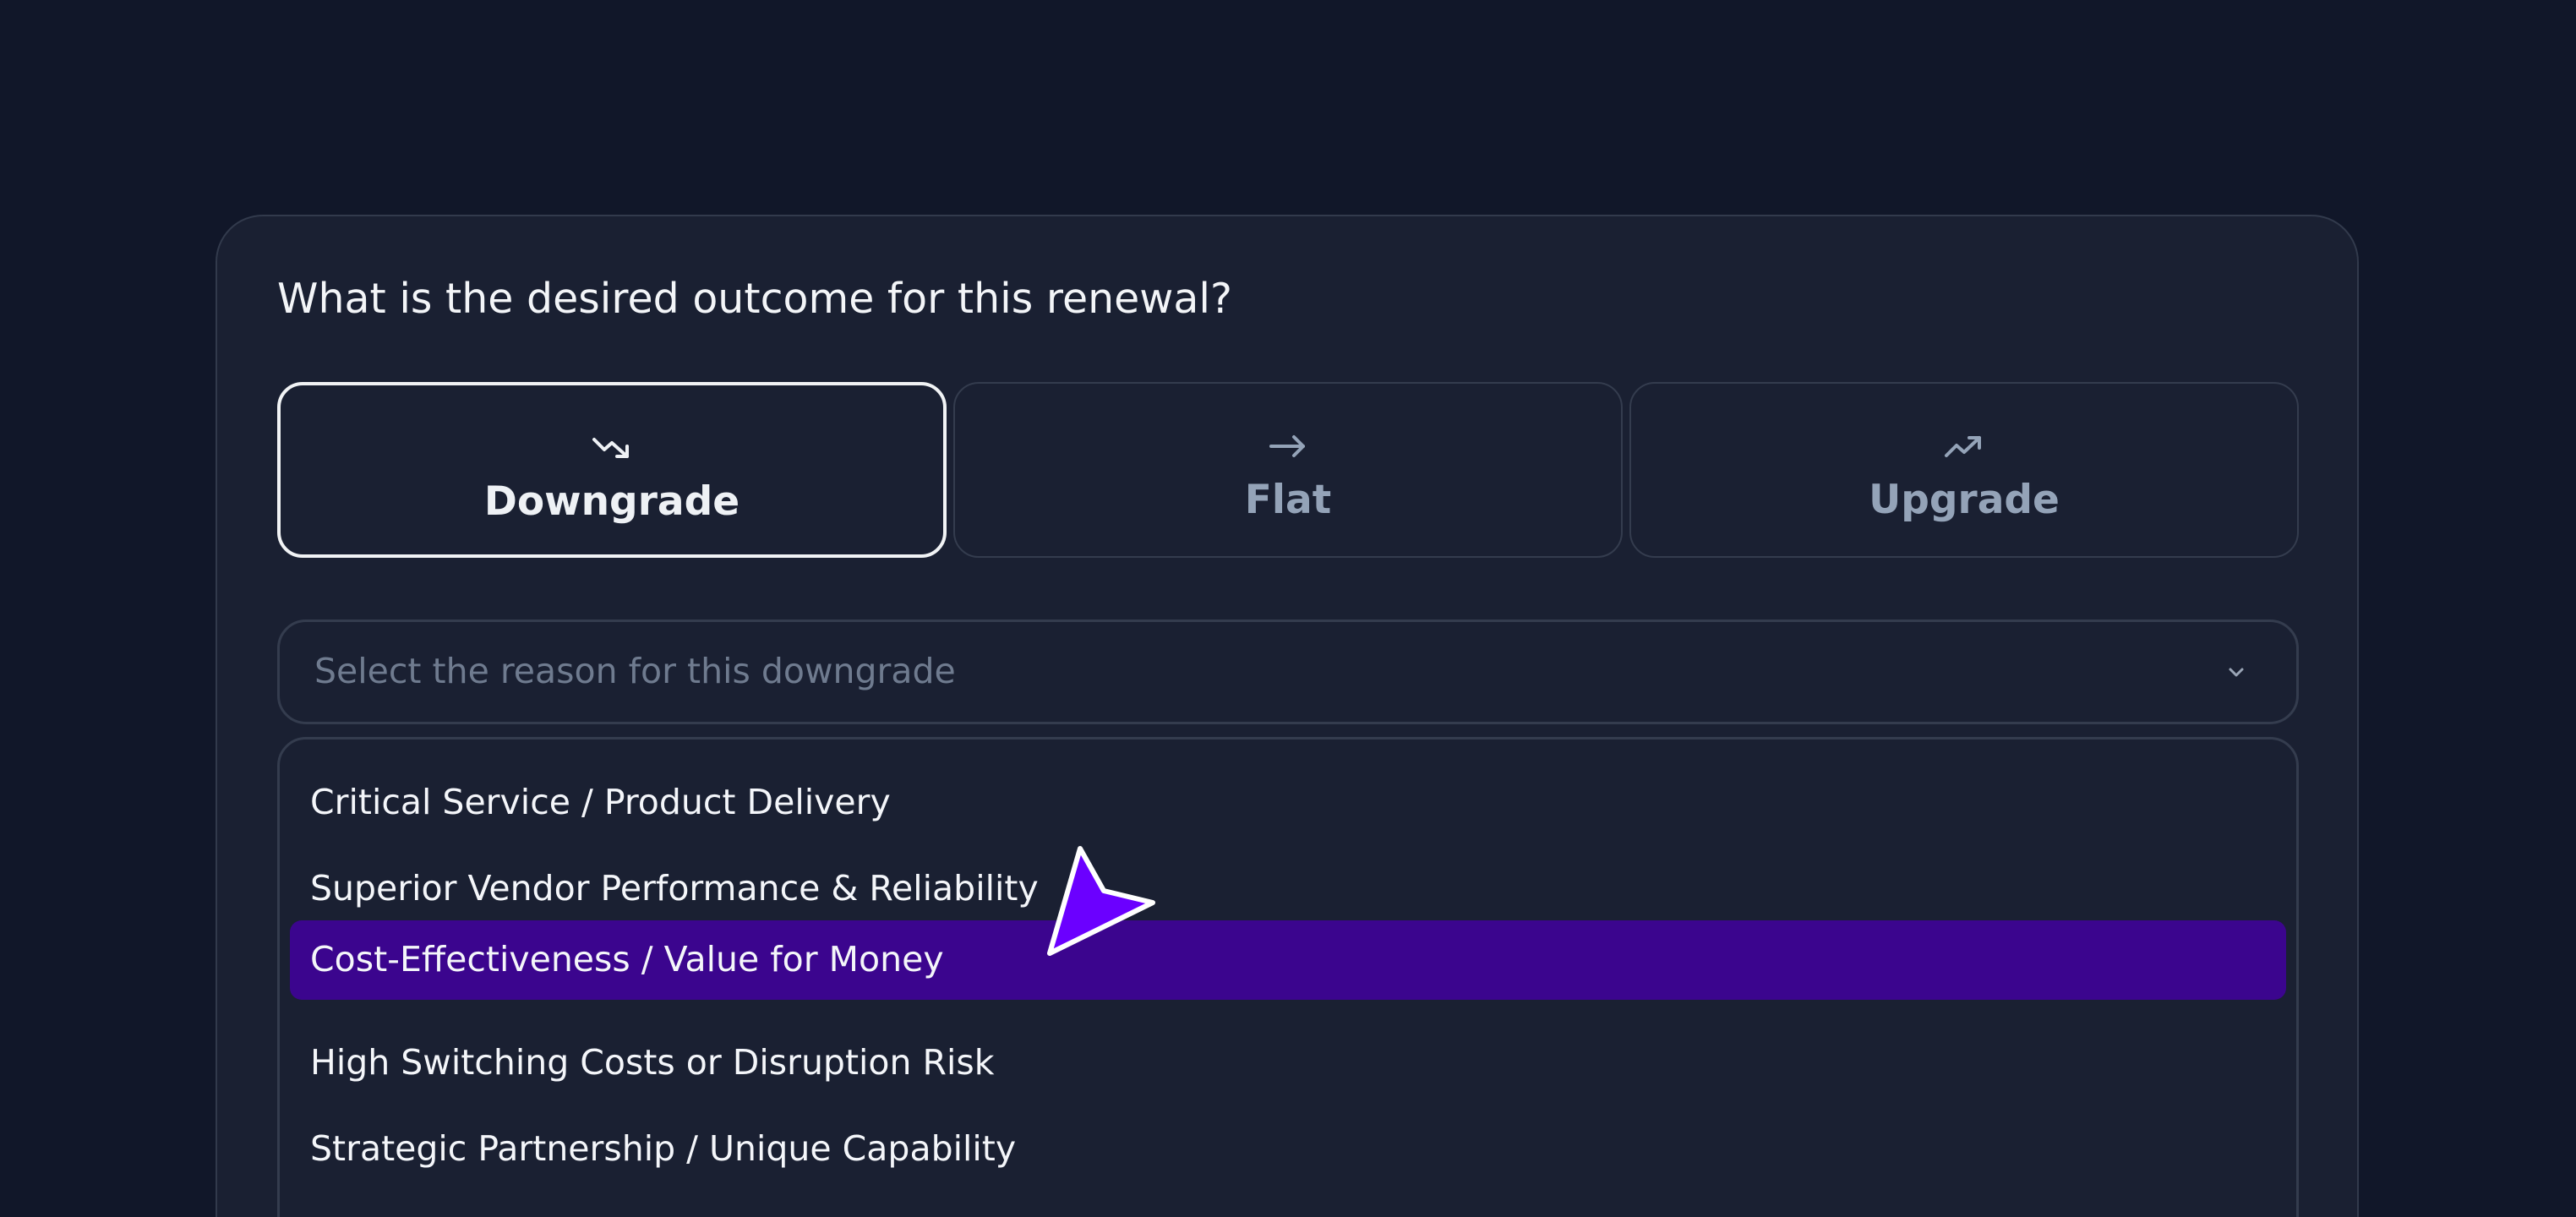 This screenshot has height=1217, width=2576. Describe the element at coordinates (1288, 671) in the screenshot. I see `reason-select: Select the reason for this downgrade` at that location.